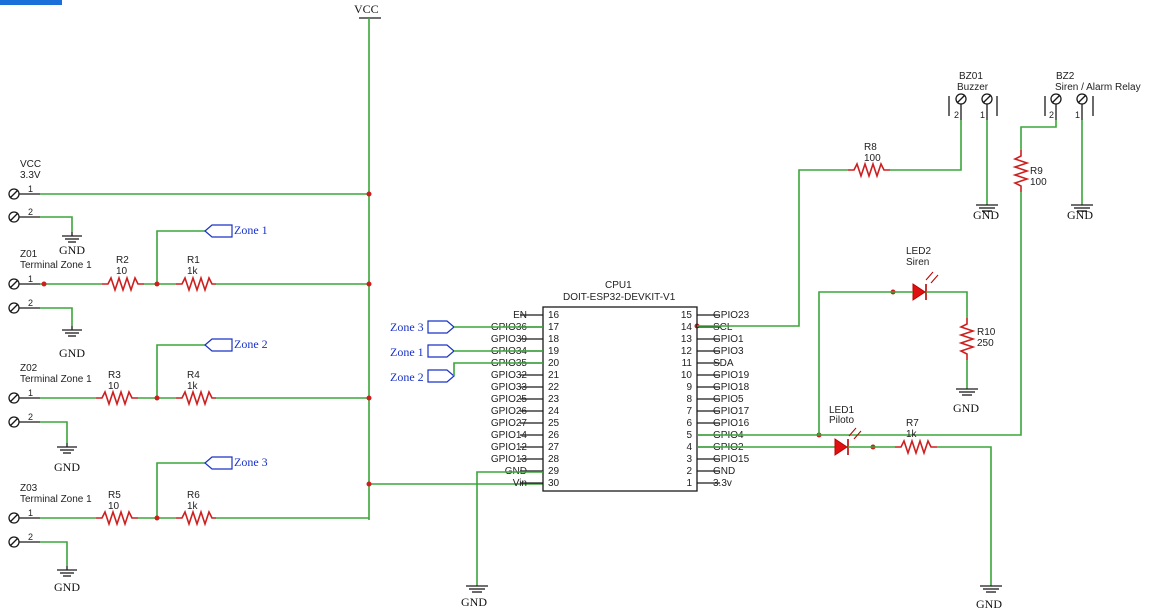  What do you see at coordinates (715, 315) in the screenshot?
I see `cpu-pin-15: 15 GPIO23` at bounding box center [715, 315].